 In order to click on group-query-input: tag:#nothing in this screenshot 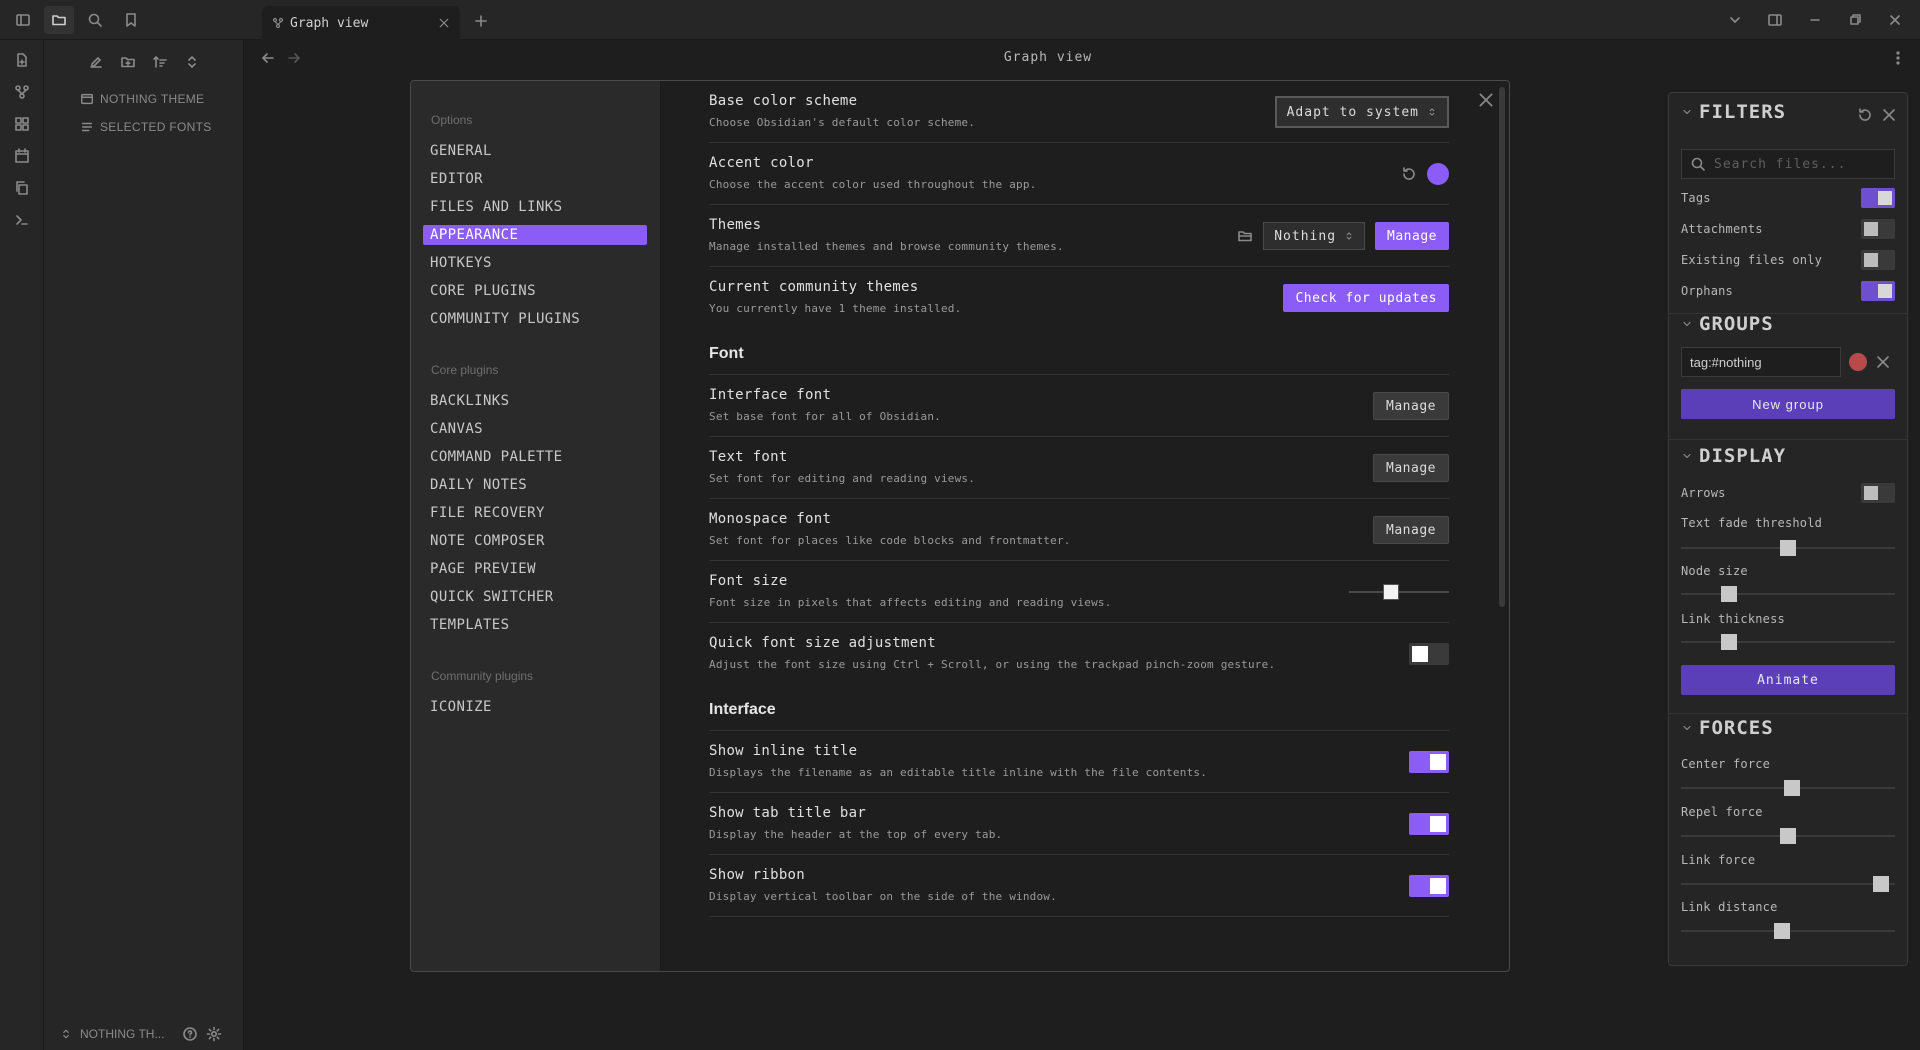, I will do `click(1761, 362)`.